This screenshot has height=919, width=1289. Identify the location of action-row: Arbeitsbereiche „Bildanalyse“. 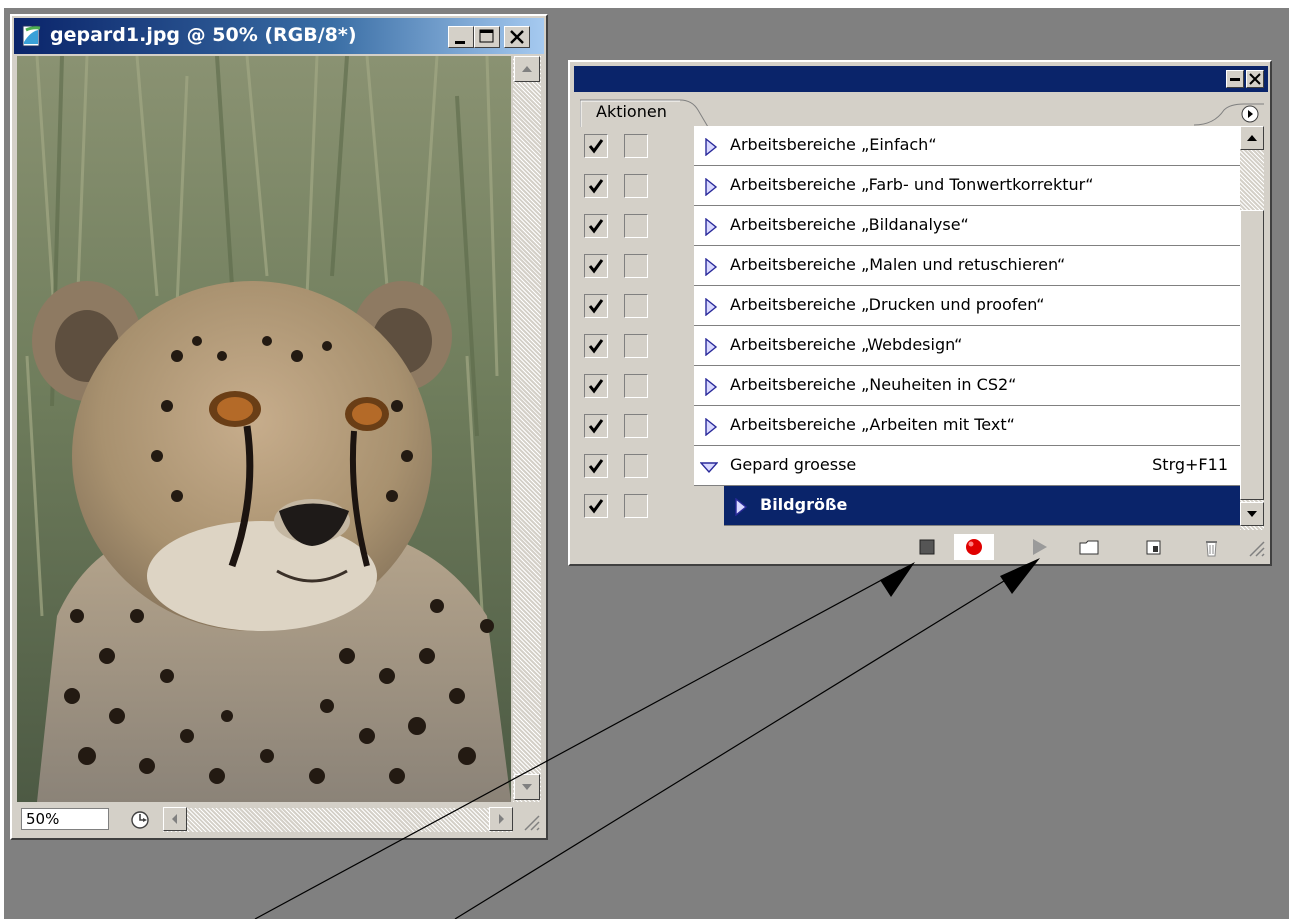
(907, 226).